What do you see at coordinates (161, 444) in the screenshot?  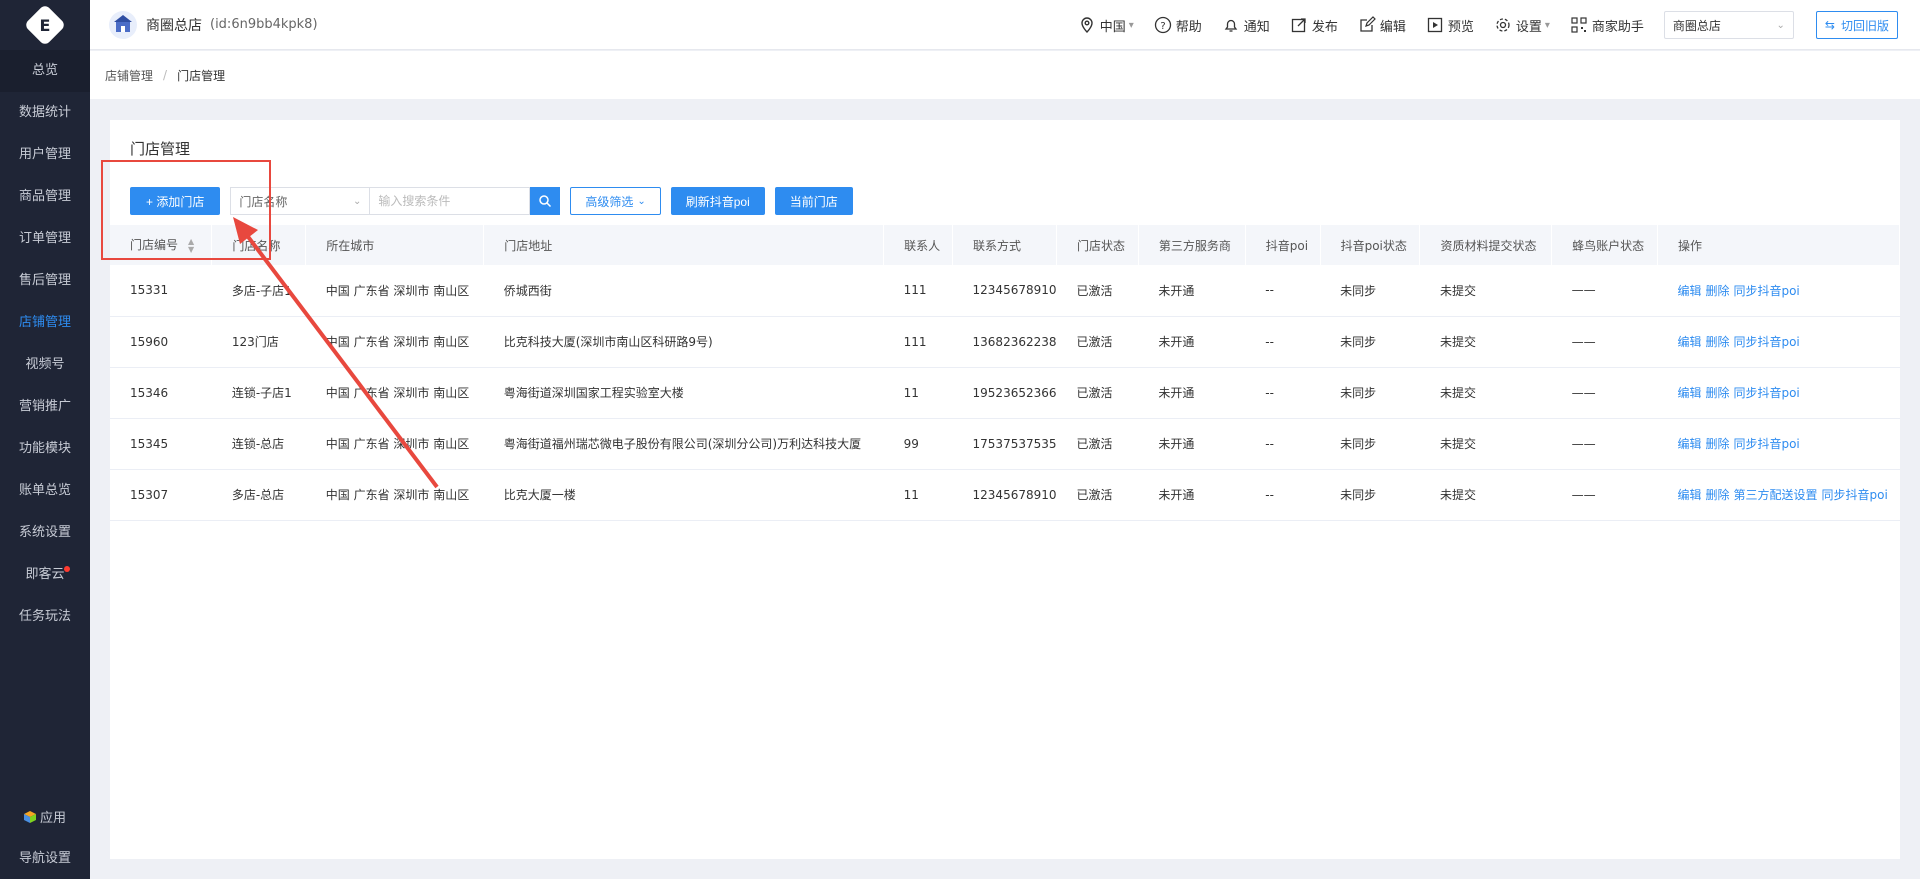 I see `table-cell-id: 15345` at bounding box center [161, 444].